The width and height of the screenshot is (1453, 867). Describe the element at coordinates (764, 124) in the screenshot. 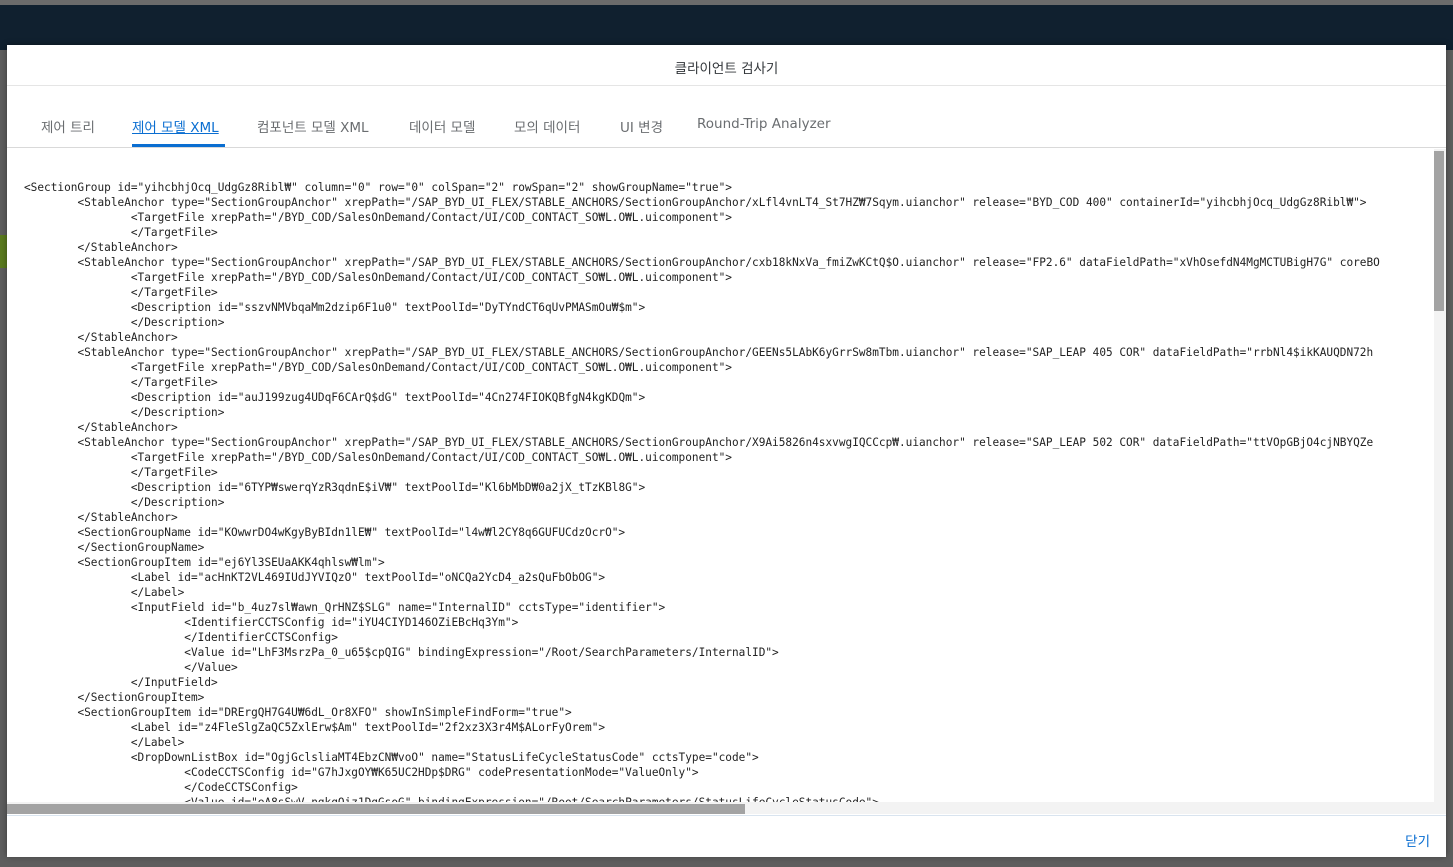

I see `tab-round-trip-analyzer: Round-Trip Analyzer` at that location.